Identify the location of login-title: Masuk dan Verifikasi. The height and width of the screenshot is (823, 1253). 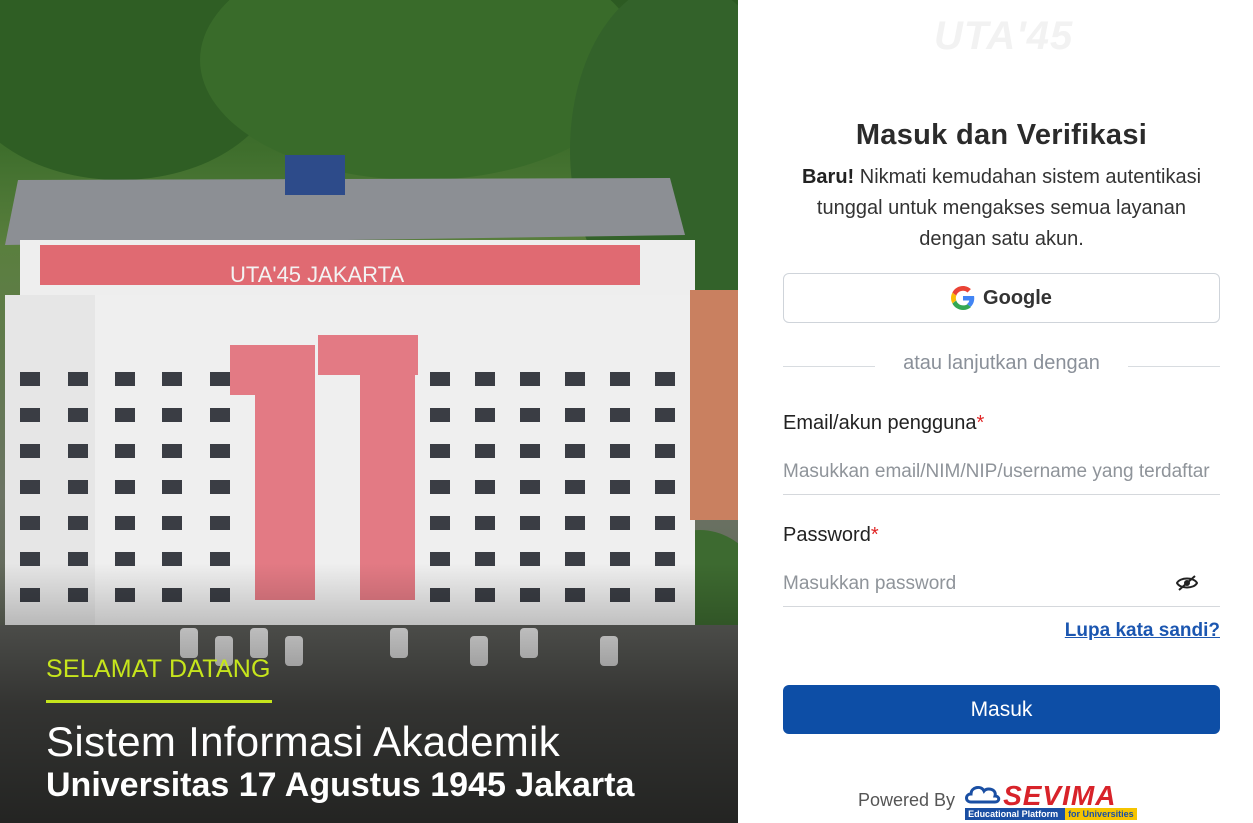
(1001, 135).